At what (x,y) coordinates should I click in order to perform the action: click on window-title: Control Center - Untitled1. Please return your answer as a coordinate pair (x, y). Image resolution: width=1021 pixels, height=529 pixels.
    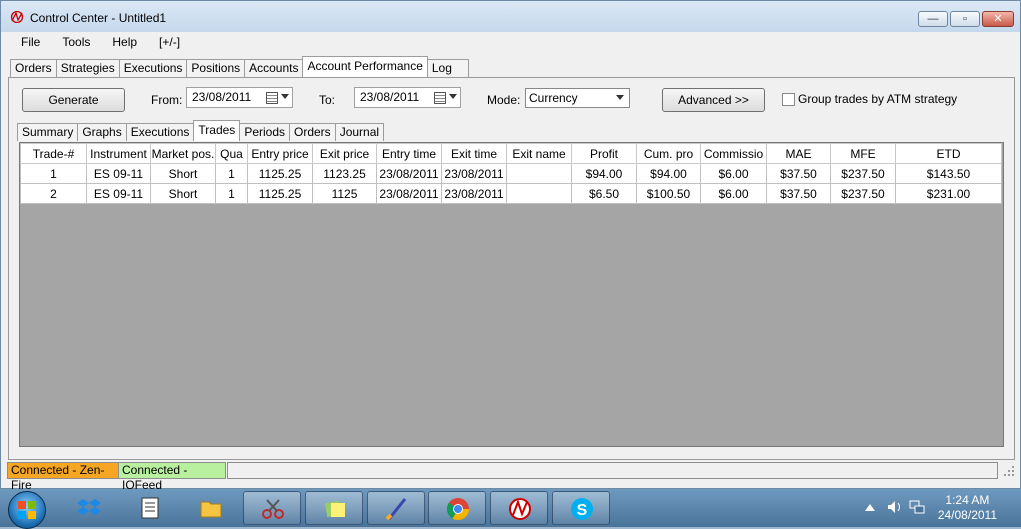
    Looking at the image, I should click on (98, 18).